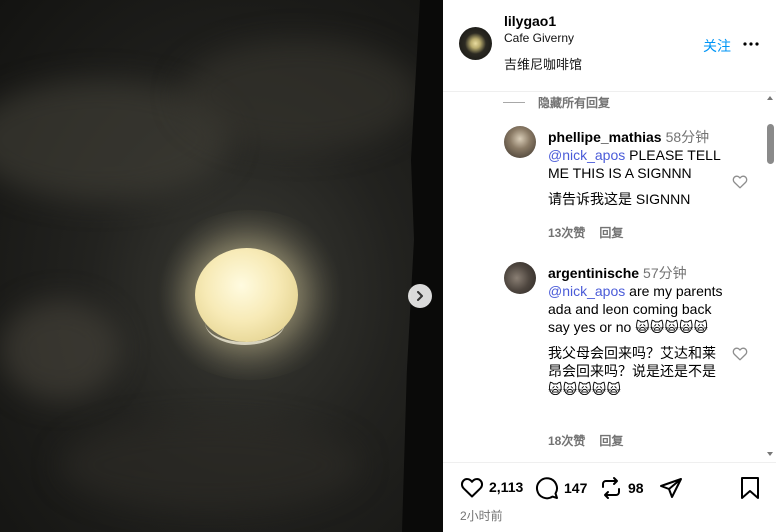  I want to click on scrollbar-thumb, so click(770, 144).